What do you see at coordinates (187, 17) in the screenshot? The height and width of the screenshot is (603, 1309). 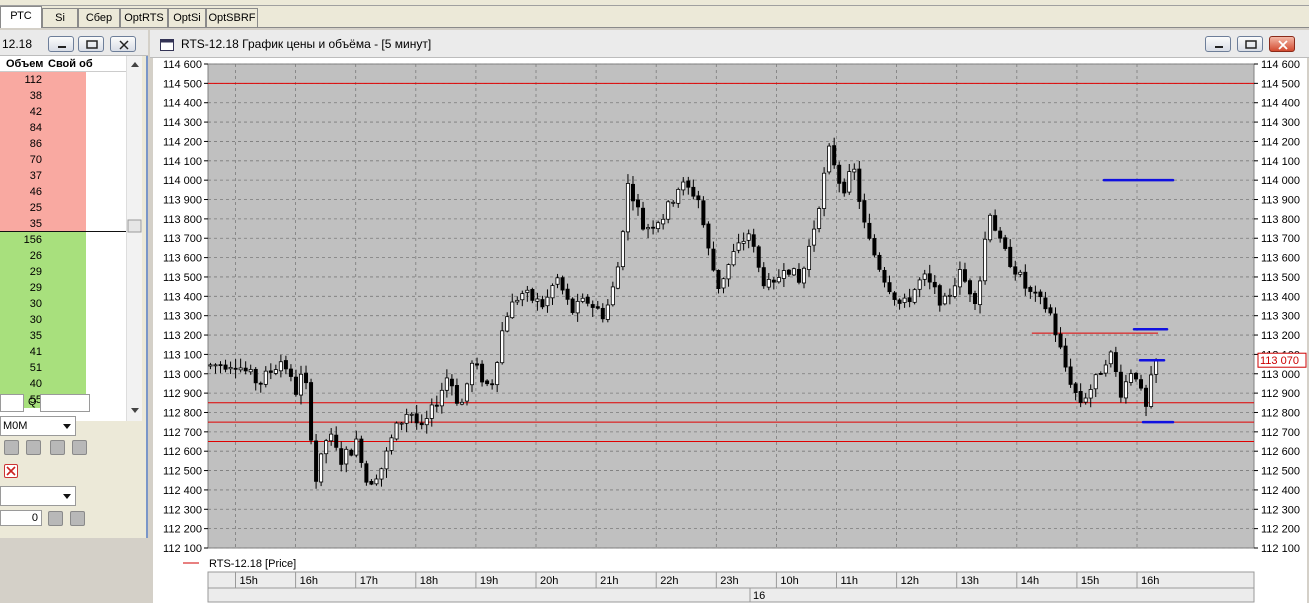 I see `tab-optsi: OptSi` at bounding box center [187, 17].